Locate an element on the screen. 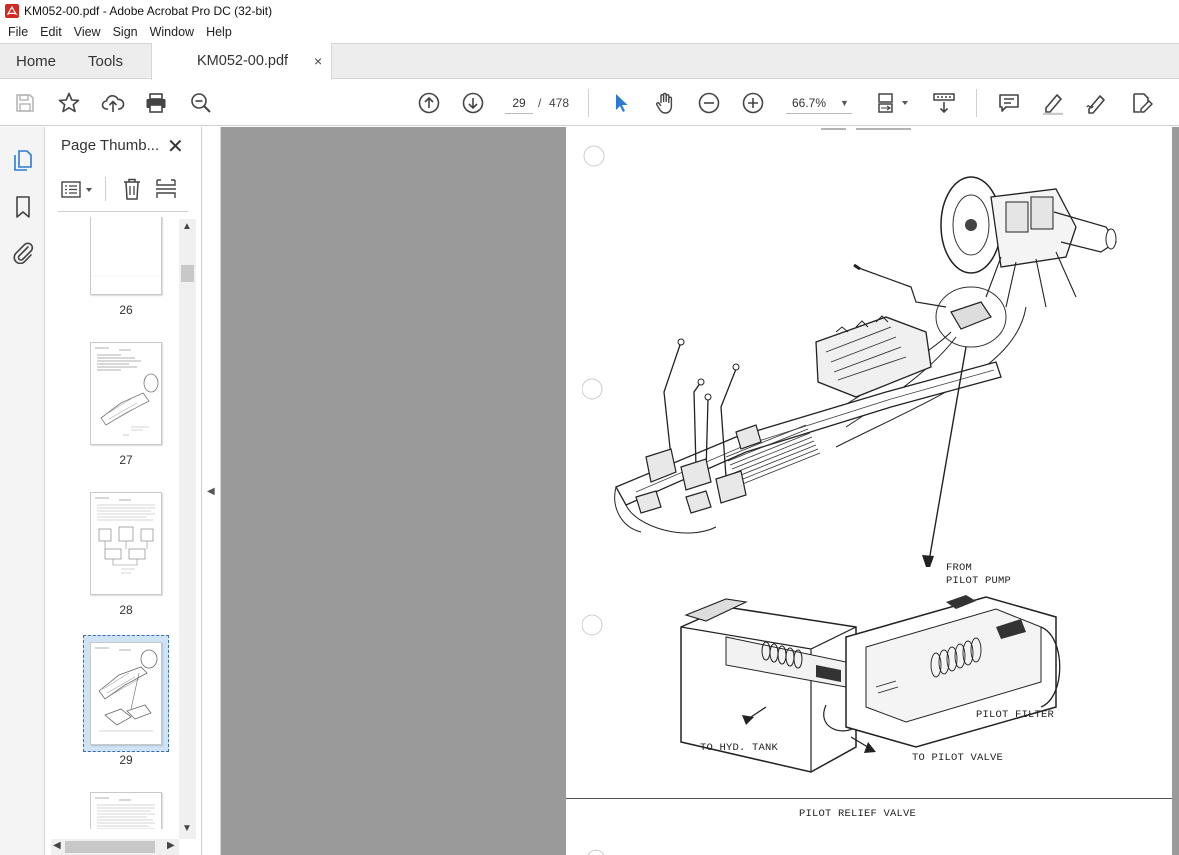 The image size is (1179, 855). page-up-icon is located at coordinates (429, 103).